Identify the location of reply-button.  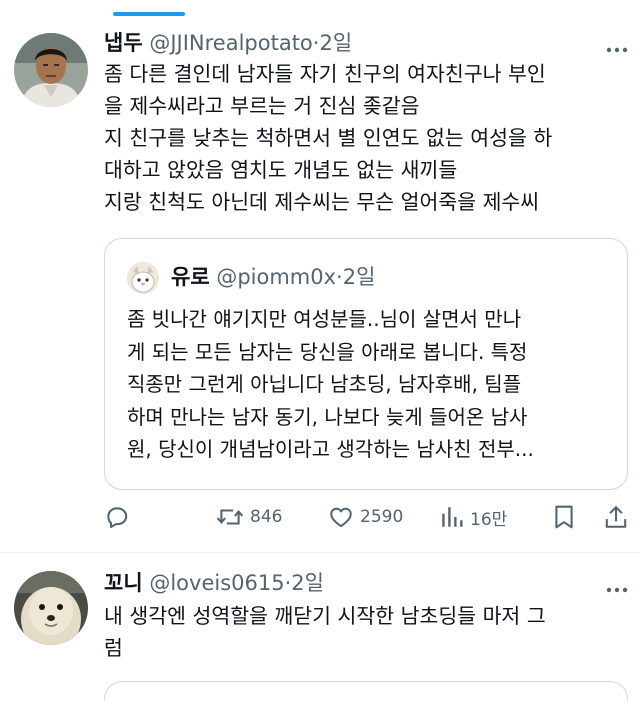
(117, 517).